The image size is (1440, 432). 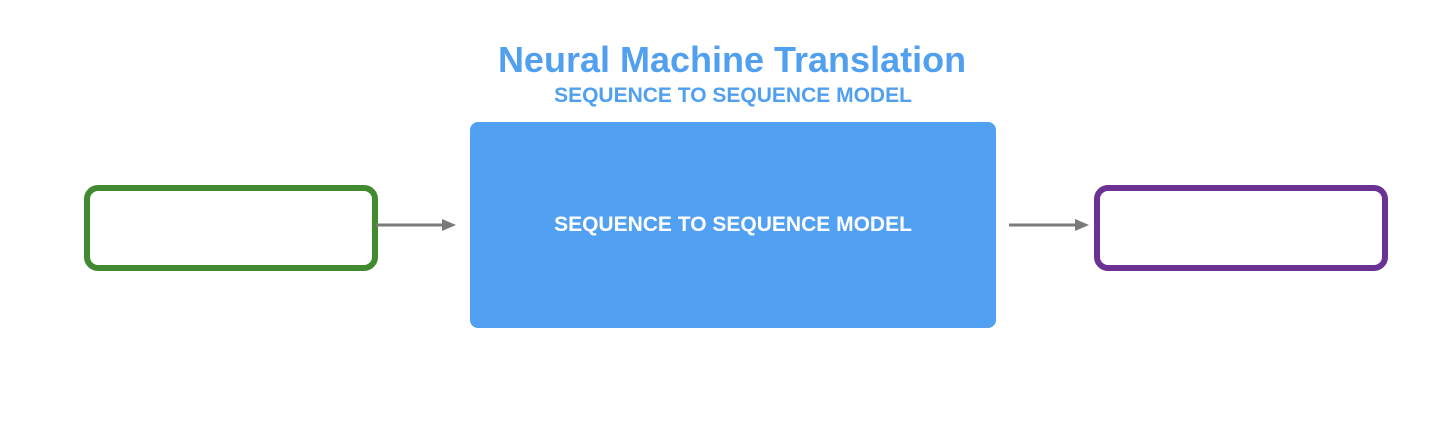 What do you see at coordinates (1241, 228) in the screenshot?
I see `output-sequence-box` at bounding box center [1241, 228].